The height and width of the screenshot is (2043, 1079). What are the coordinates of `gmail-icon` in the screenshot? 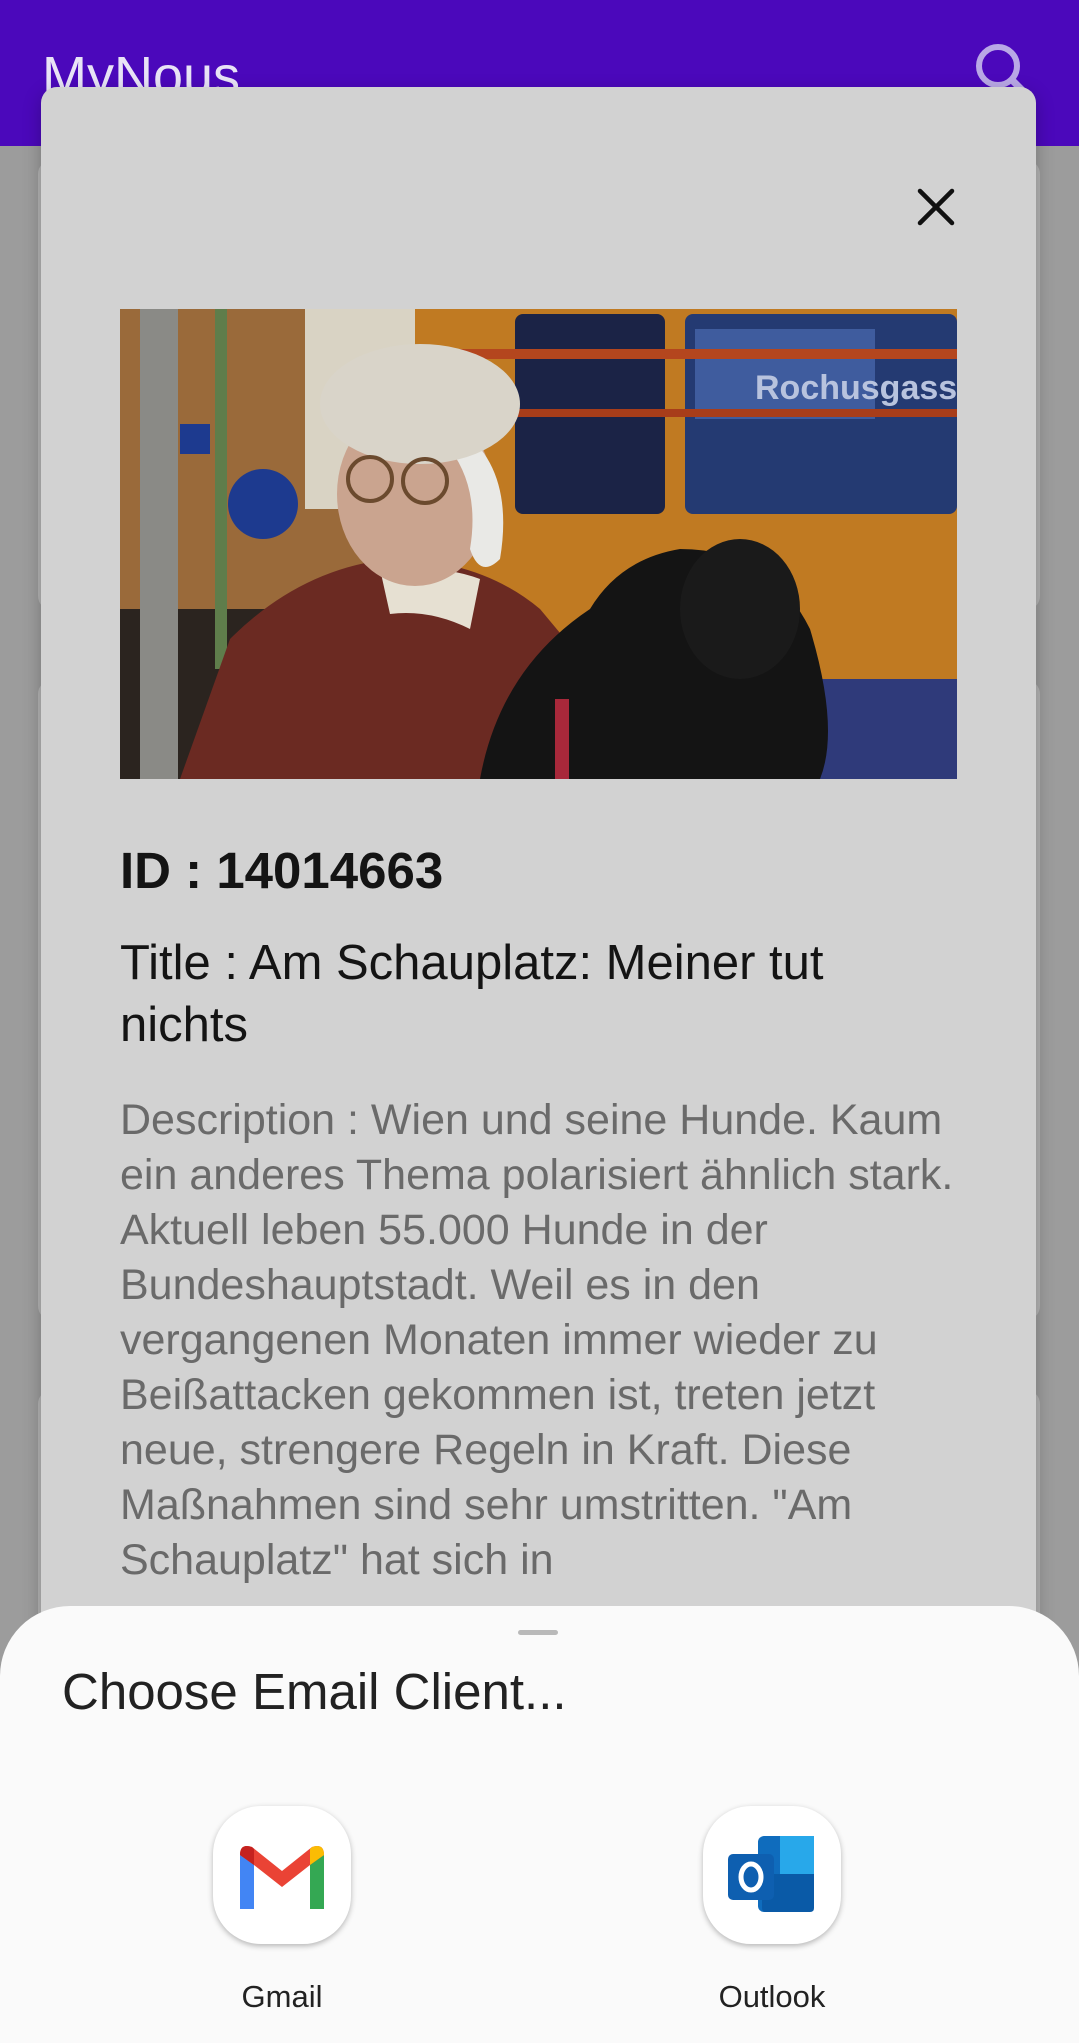 It's located at (282, 1875).